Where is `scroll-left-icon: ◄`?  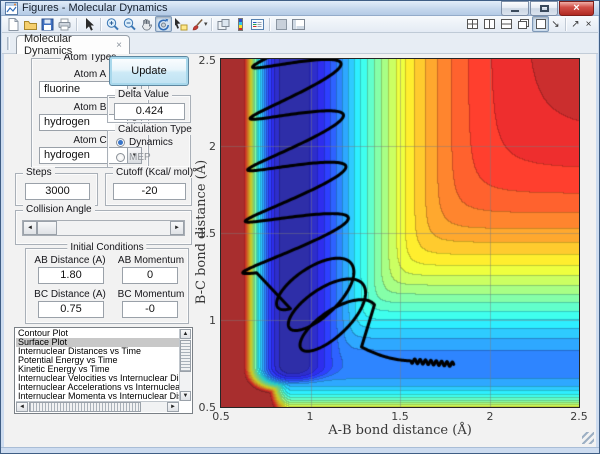
scroll-left-icon: ◄ is located at coordinates (22, 407).